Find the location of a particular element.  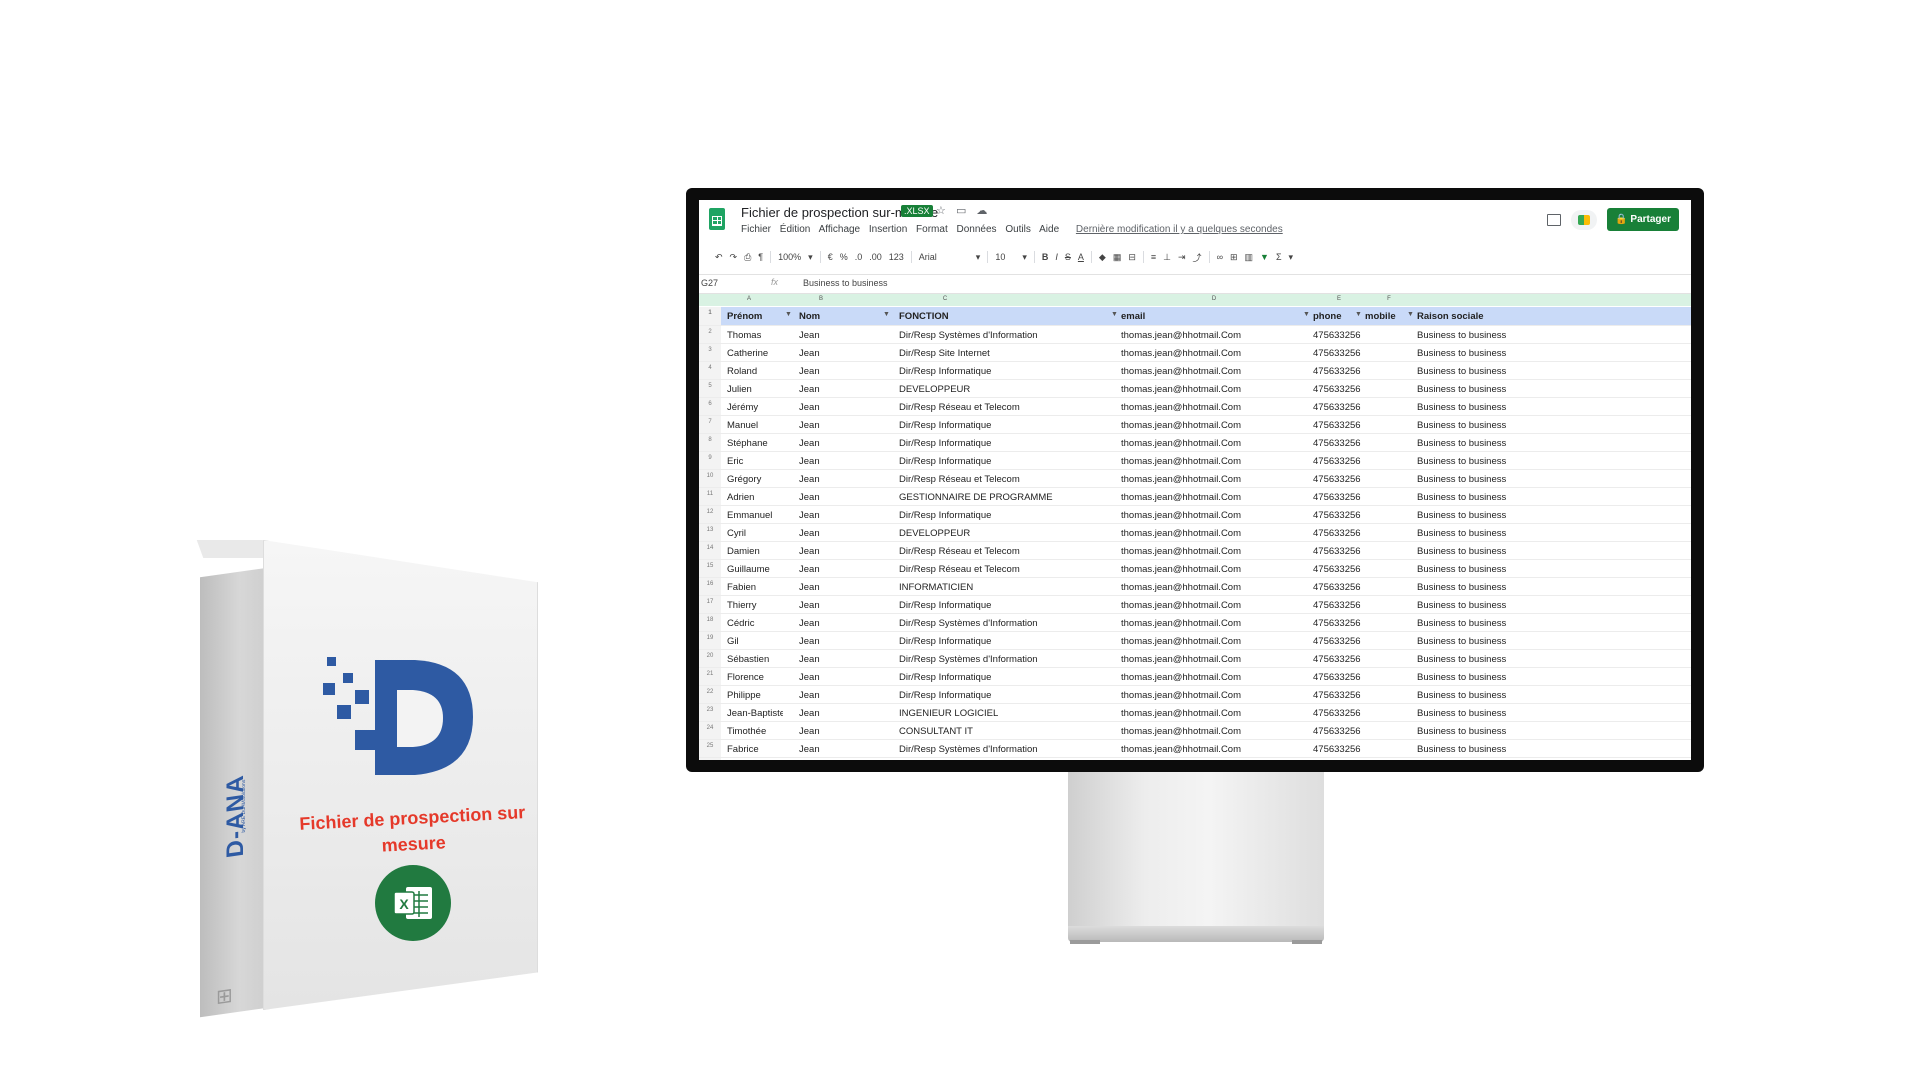

row-number: 19 is located at coordinates (710, 640).